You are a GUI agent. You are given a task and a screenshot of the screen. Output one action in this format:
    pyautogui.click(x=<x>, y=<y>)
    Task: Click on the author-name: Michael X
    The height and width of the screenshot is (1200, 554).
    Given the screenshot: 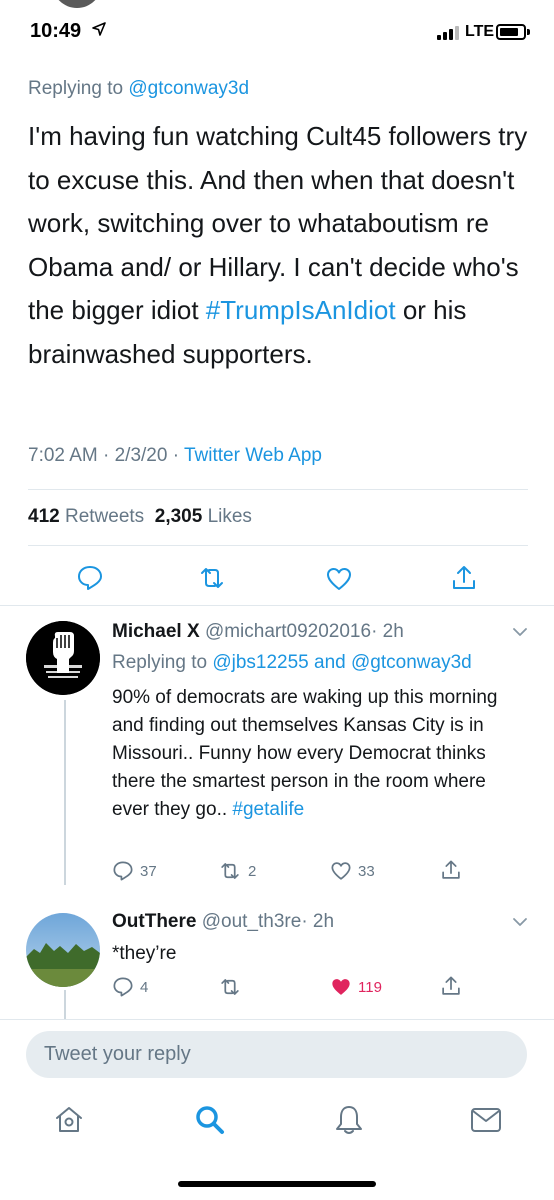 What is the action you would take?
    pyautogui.click(x=156, y=631)
    